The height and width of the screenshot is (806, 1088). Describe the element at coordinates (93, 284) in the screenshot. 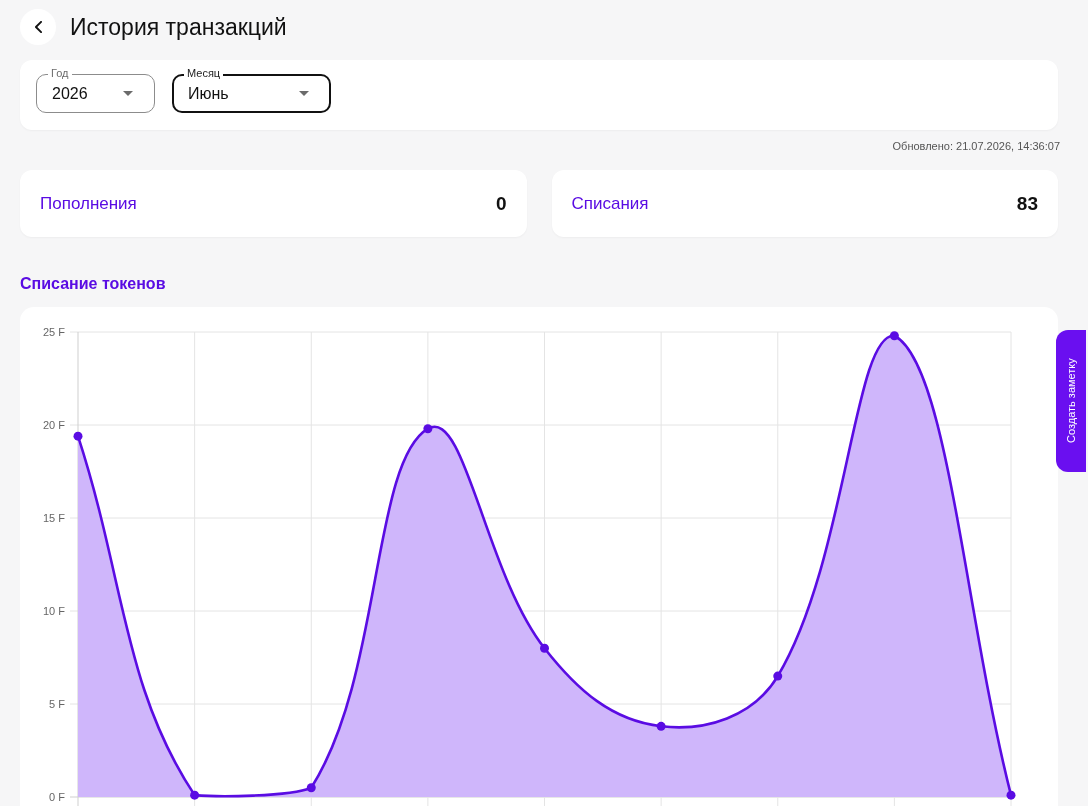

I see `section-heading: Списание токенов` at that location.